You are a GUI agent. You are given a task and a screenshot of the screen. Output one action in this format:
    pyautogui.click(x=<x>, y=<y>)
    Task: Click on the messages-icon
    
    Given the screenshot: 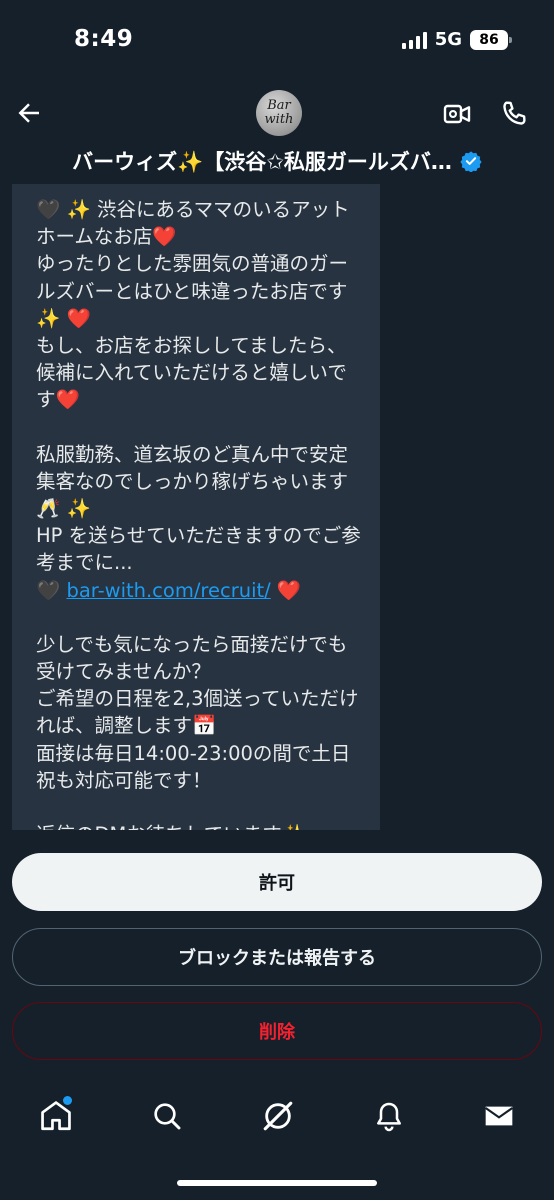 What is the action you would take?
    pyautogui.click(x=499, y=1116)
    